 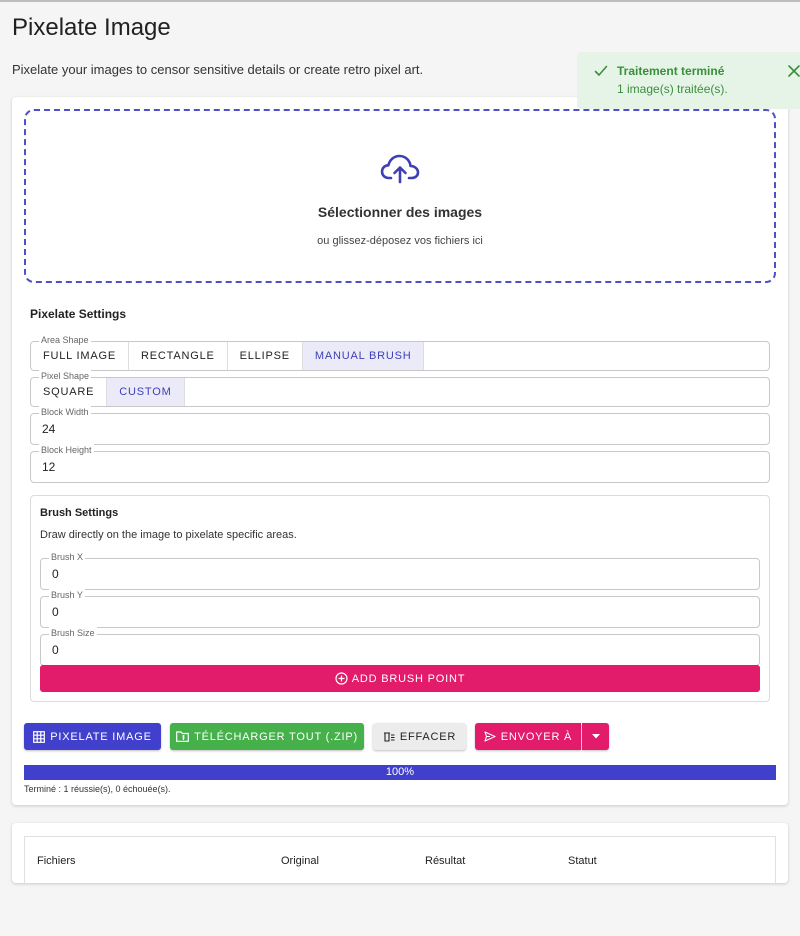 What do you see at coordinates (55, 650) in the screenshot?
I see `brush-size-value: 0` at bounding box center [55, 650].